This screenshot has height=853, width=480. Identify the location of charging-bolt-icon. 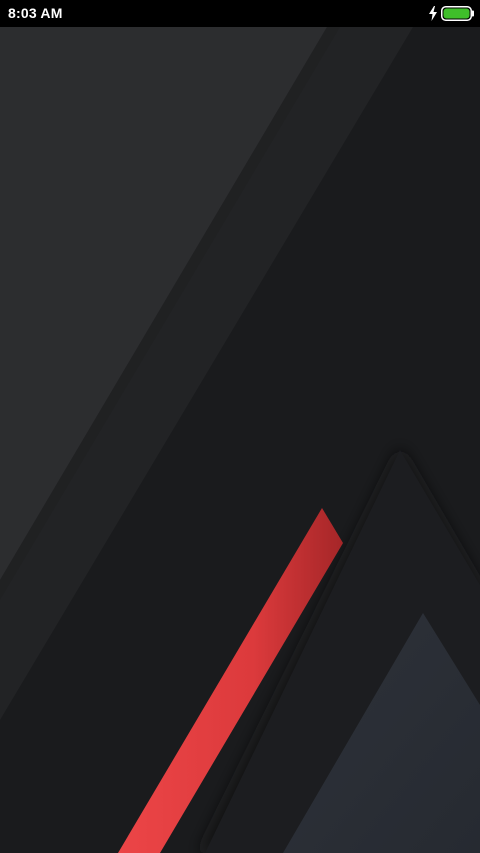
(433, 13).